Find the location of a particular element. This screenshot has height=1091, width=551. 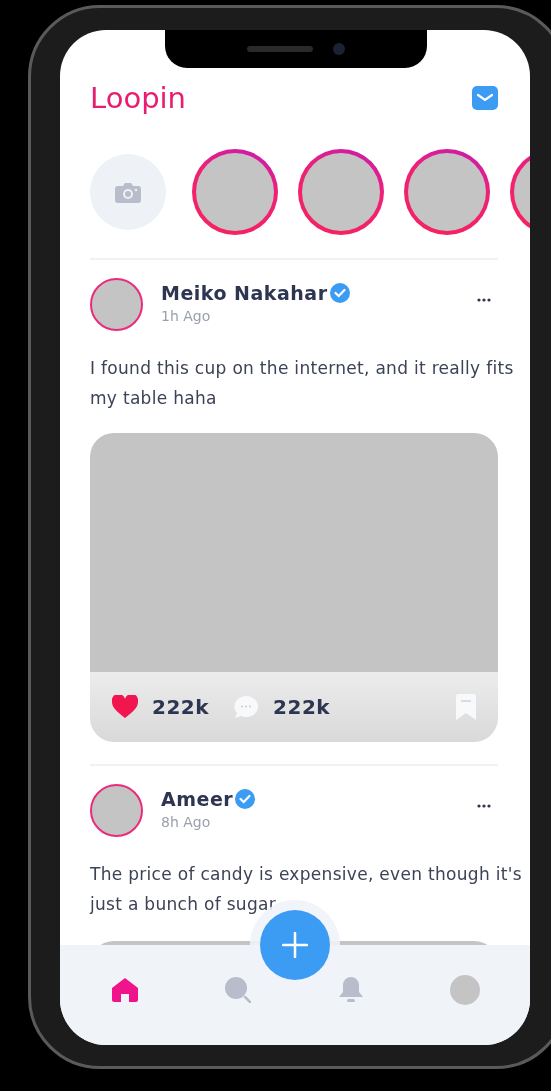

plus-icon is located at coordinates (295, 945).